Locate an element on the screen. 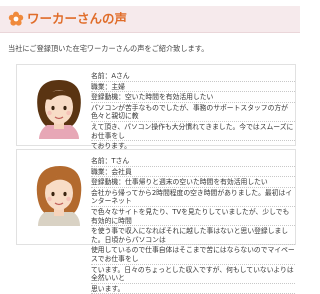  job-row: 職業：主婦 is located at coordinates (193, 87).